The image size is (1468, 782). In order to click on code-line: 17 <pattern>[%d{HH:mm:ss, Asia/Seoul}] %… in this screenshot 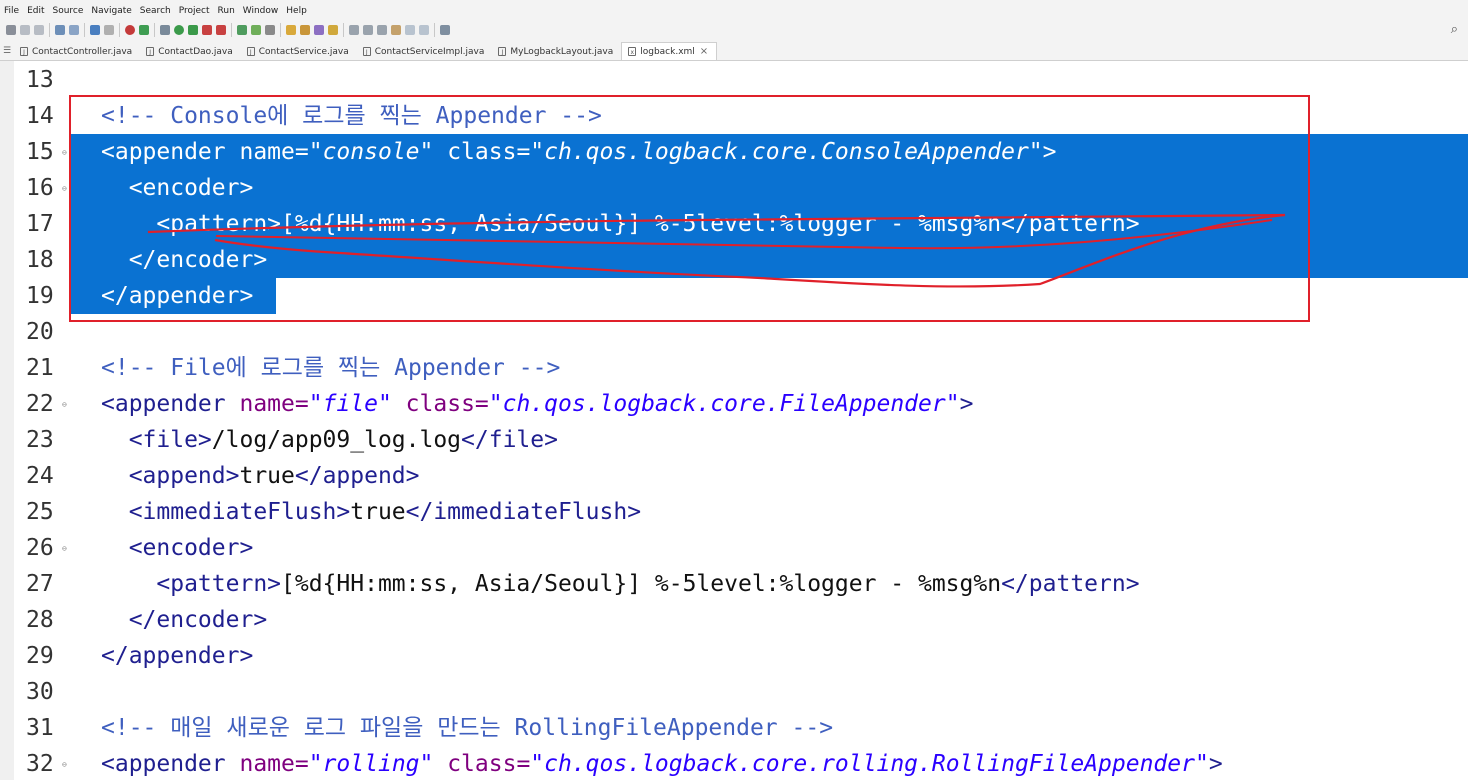, I will do `click(734, 224)`.